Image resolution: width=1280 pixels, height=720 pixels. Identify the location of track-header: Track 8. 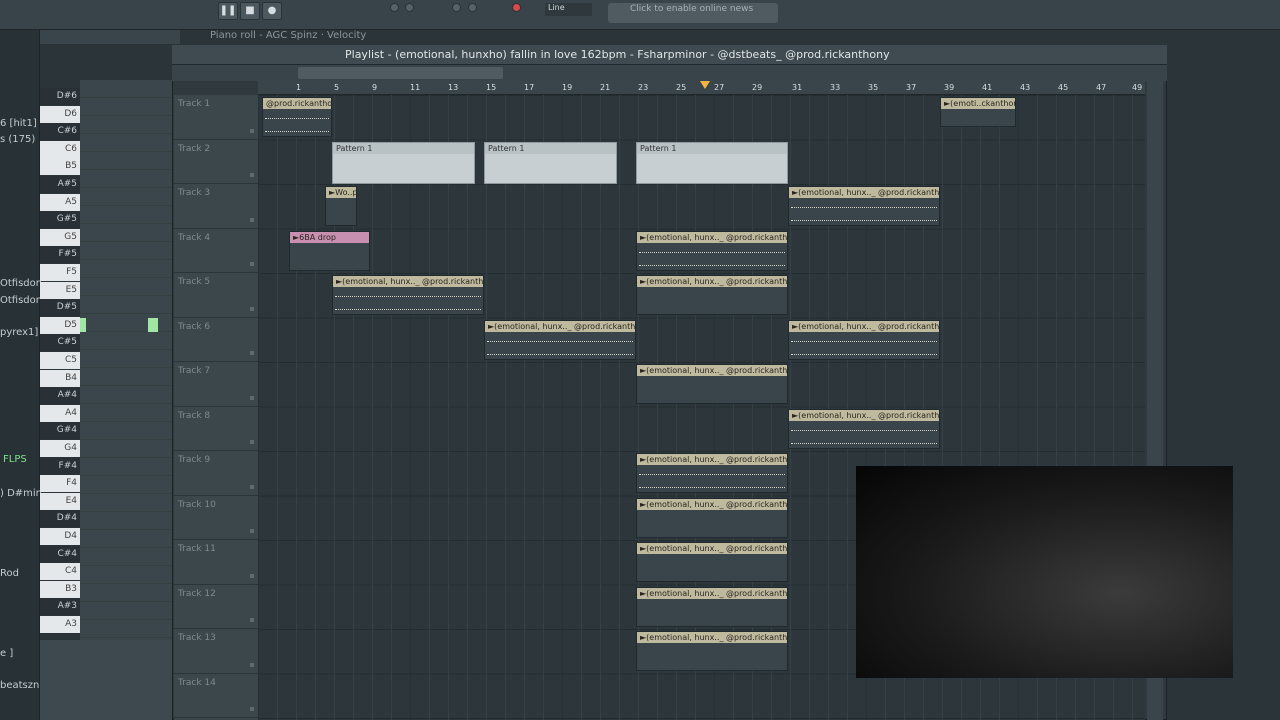
(216, 429).